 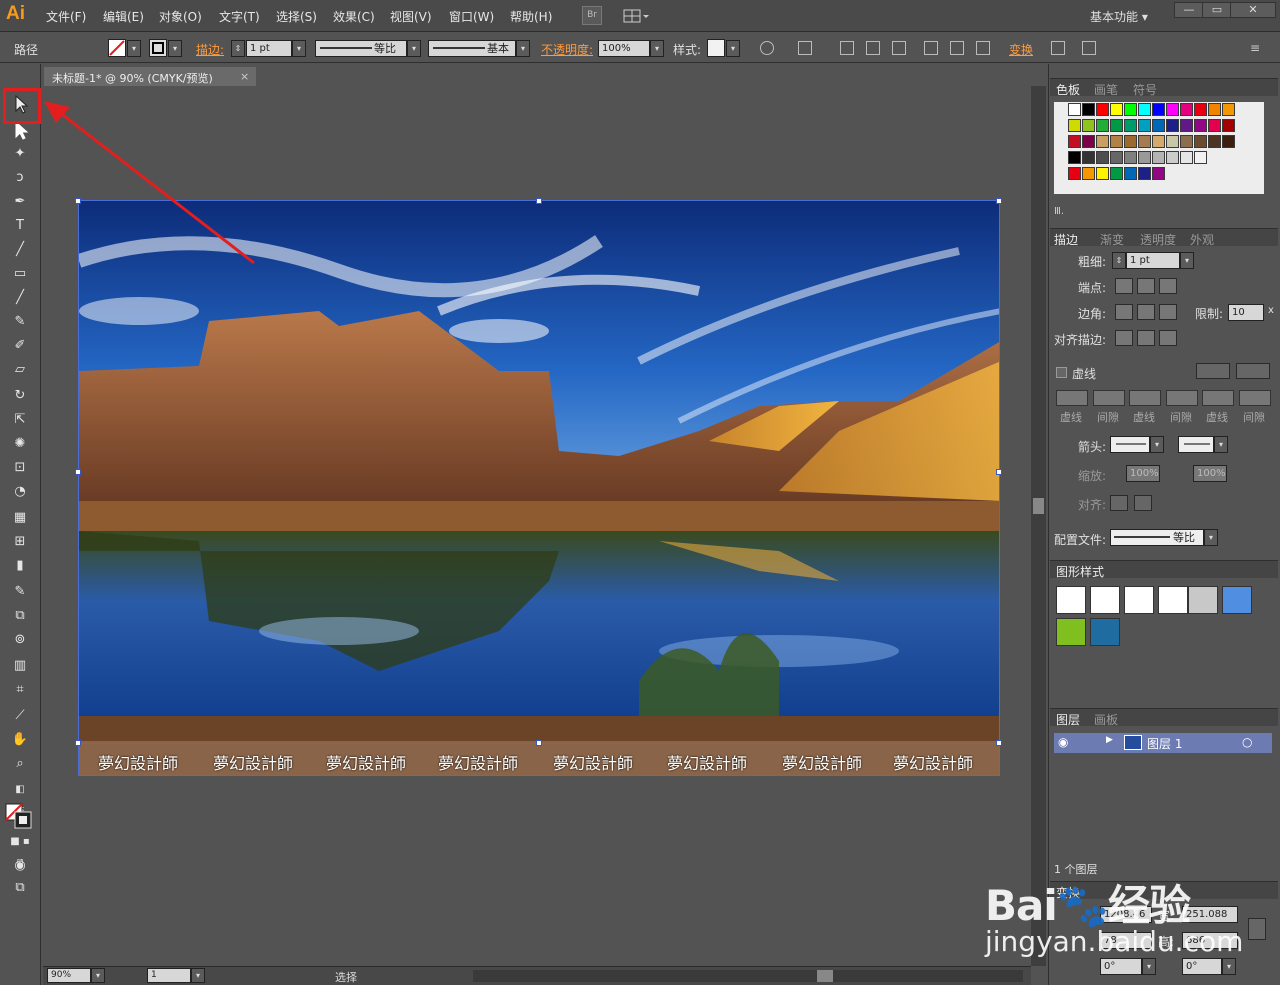 What do you see at coordinates (1189, 10) in the screenshot?
I see `minimize-button: —` at bounding box center [1189, 10].